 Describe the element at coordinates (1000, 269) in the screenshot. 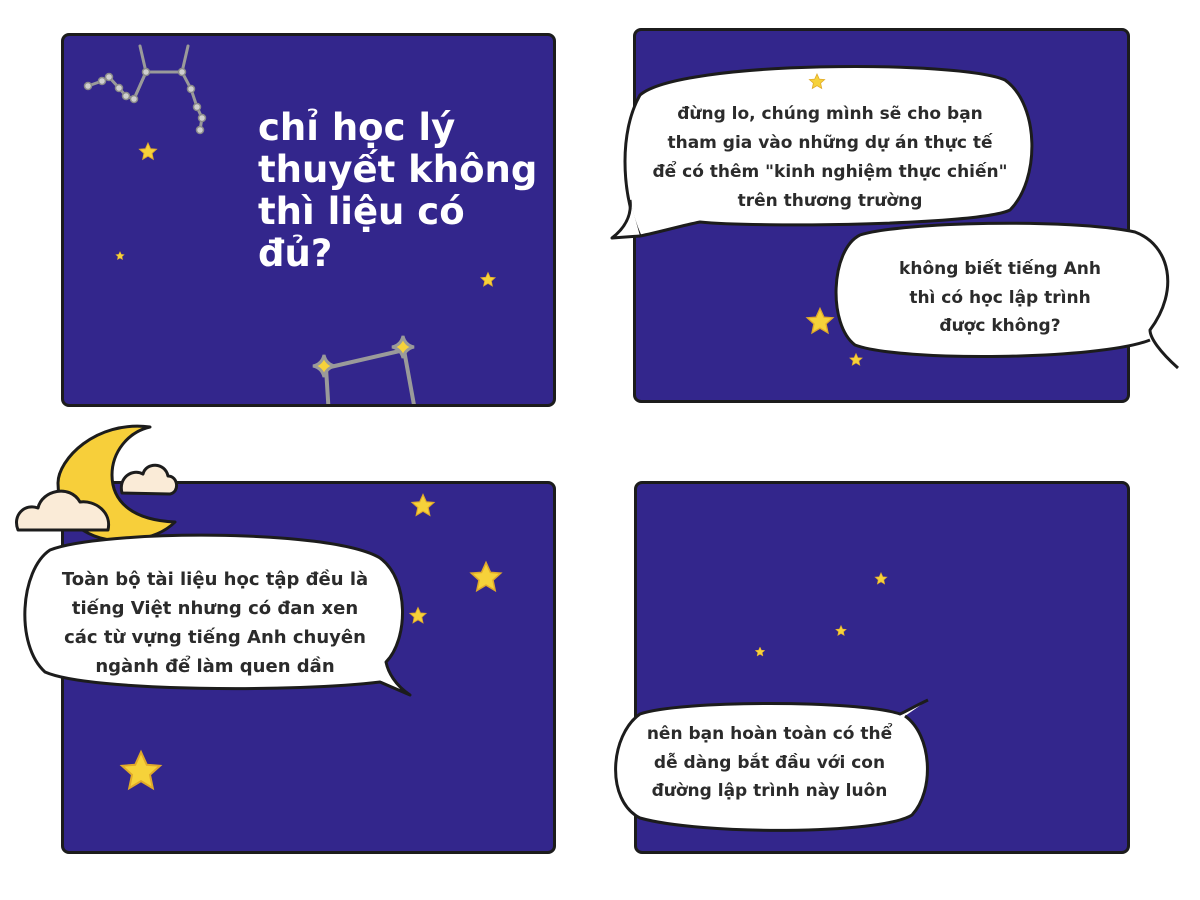

I see `bubble-line: không biết tiếng Anh` at that location.